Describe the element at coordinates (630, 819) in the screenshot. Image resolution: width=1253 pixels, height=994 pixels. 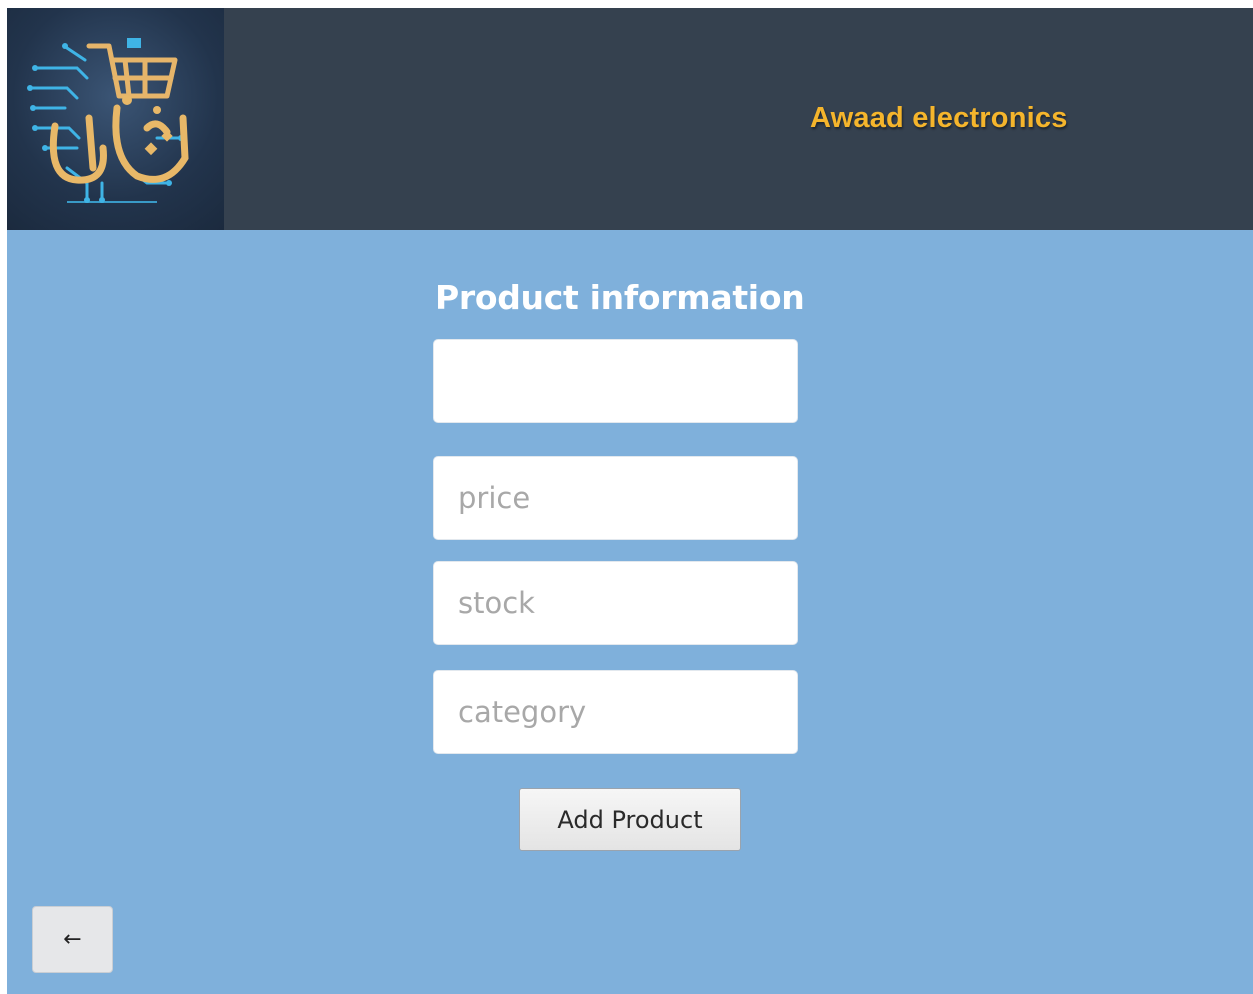
I see `add-product-button: Add Product` at that location.